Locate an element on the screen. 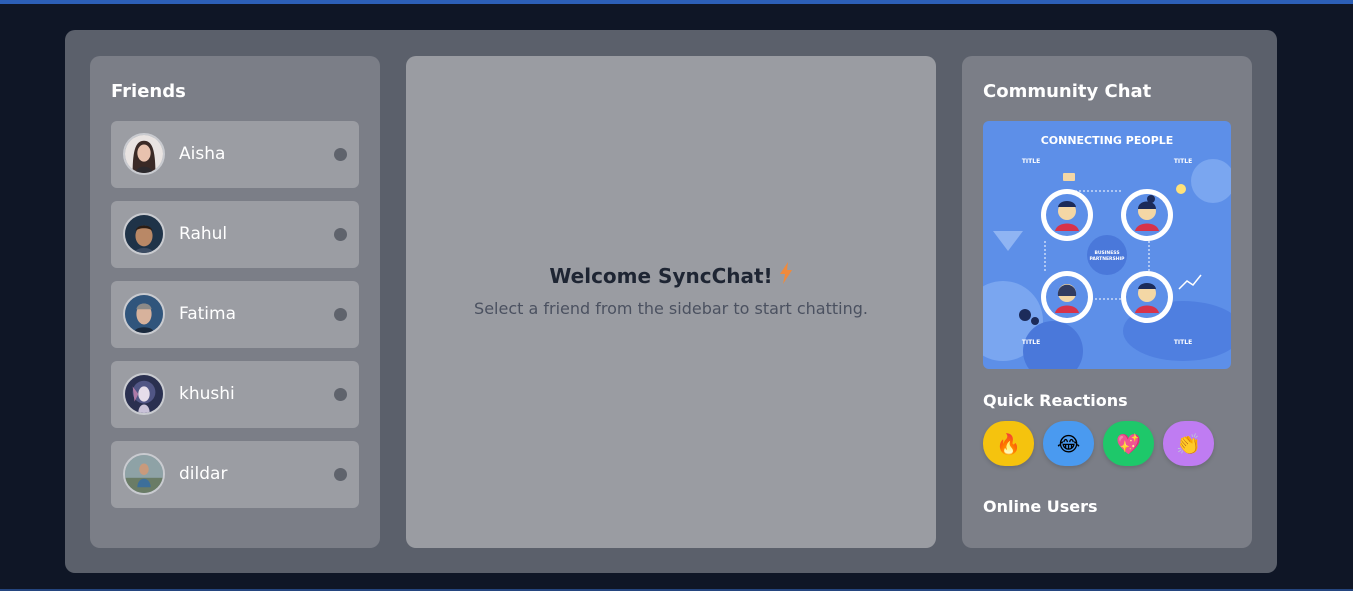 The image size is (1353, 591). friend-item-khushi: khushi is located at coordinates (235, 394).